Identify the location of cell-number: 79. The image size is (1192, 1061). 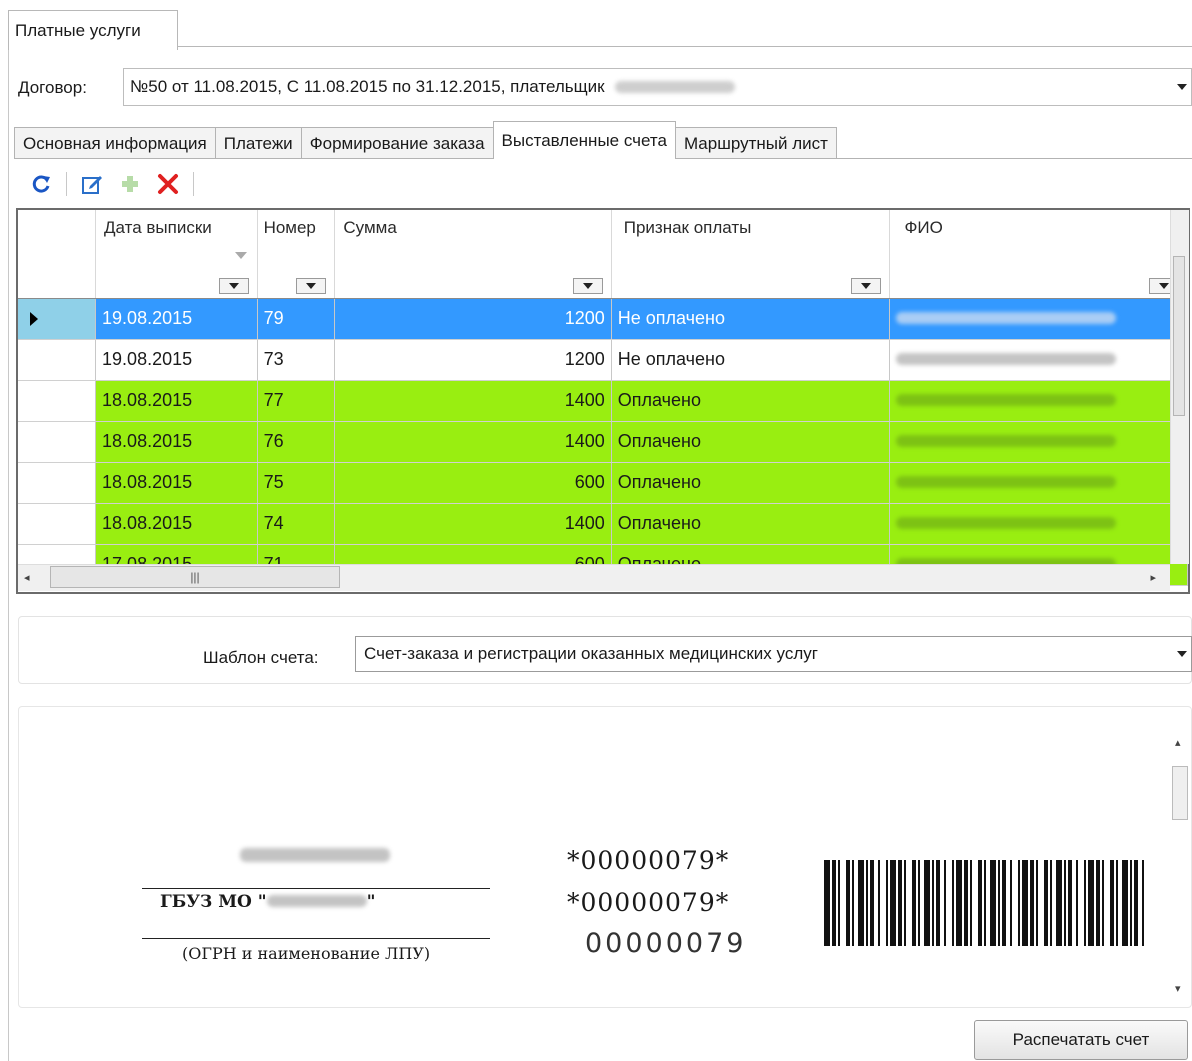
(296, 319).